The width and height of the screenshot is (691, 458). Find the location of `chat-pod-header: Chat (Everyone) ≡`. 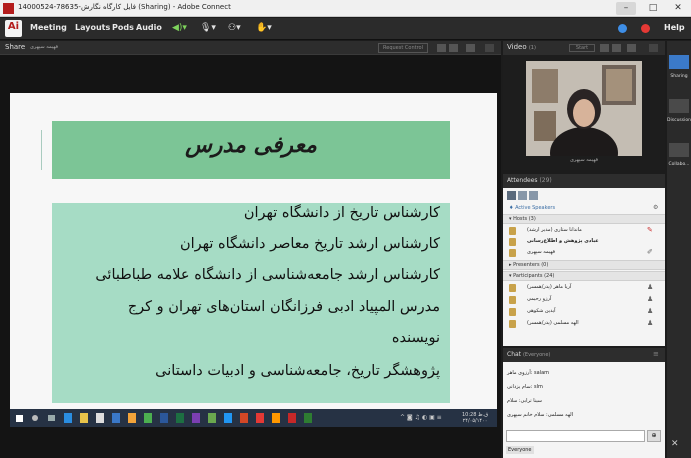

chat-pod-header: Chat (Everyone) ≡ is located at coordinates (584, 355).